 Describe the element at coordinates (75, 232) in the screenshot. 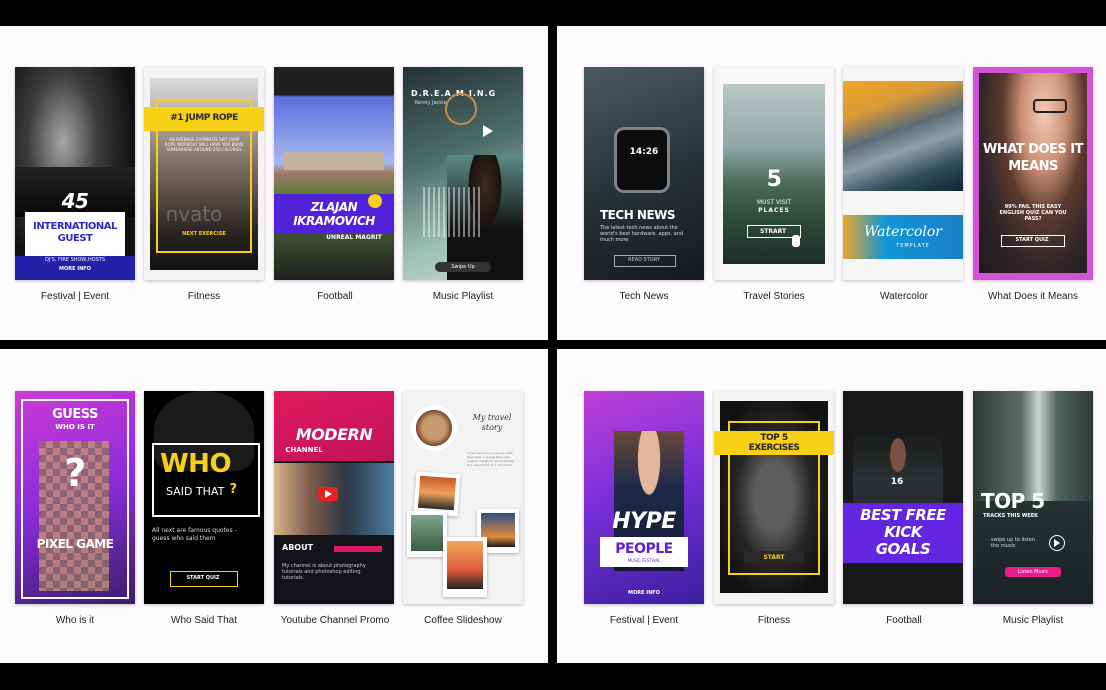

I see `festival-title: INTERNATIONAL GUEST` at that location.